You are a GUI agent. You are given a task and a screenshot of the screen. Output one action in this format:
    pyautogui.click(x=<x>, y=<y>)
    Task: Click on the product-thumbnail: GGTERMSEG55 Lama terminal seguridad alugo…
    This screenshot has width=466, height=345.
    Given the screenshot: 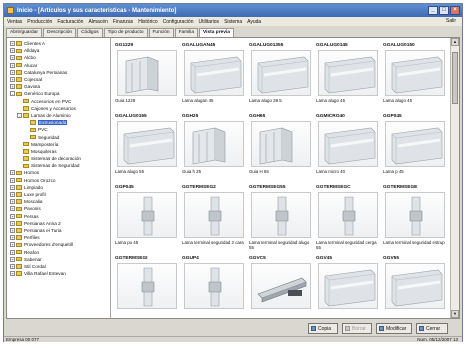 What is the action you would take?
    pyautogui.click(x=280, y=218)
    